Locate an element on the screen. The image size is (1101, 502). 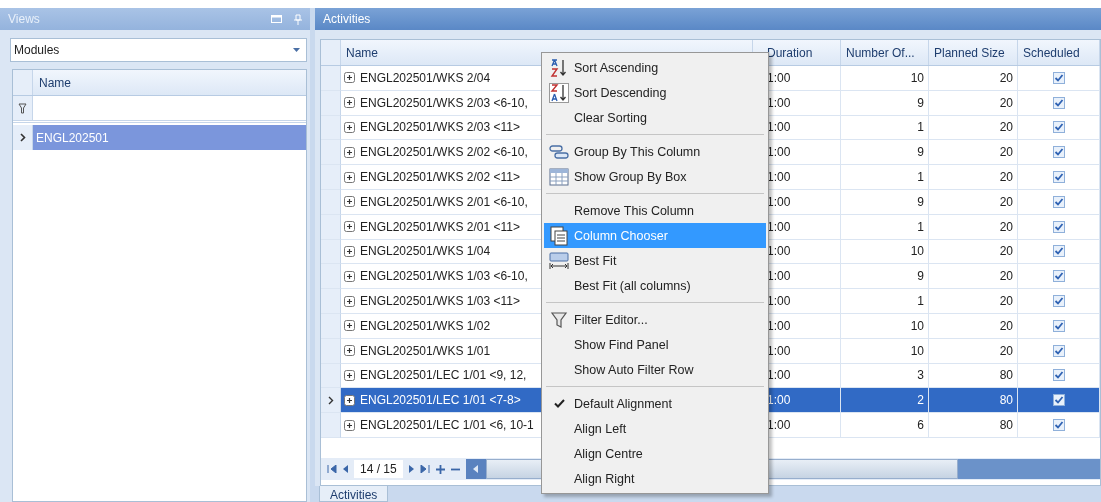
activity-name: ENGL202501/WKS 2/03 <11> is located at coordinates (440, 127).